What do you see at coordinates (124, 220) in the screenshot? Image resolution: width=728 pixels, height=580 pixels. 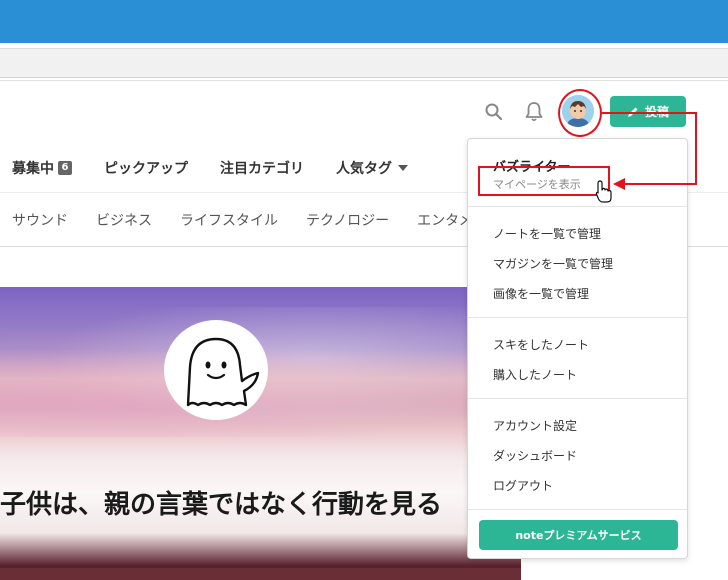 I see `category-business: ビジネス` at bounding box center [124, 220].